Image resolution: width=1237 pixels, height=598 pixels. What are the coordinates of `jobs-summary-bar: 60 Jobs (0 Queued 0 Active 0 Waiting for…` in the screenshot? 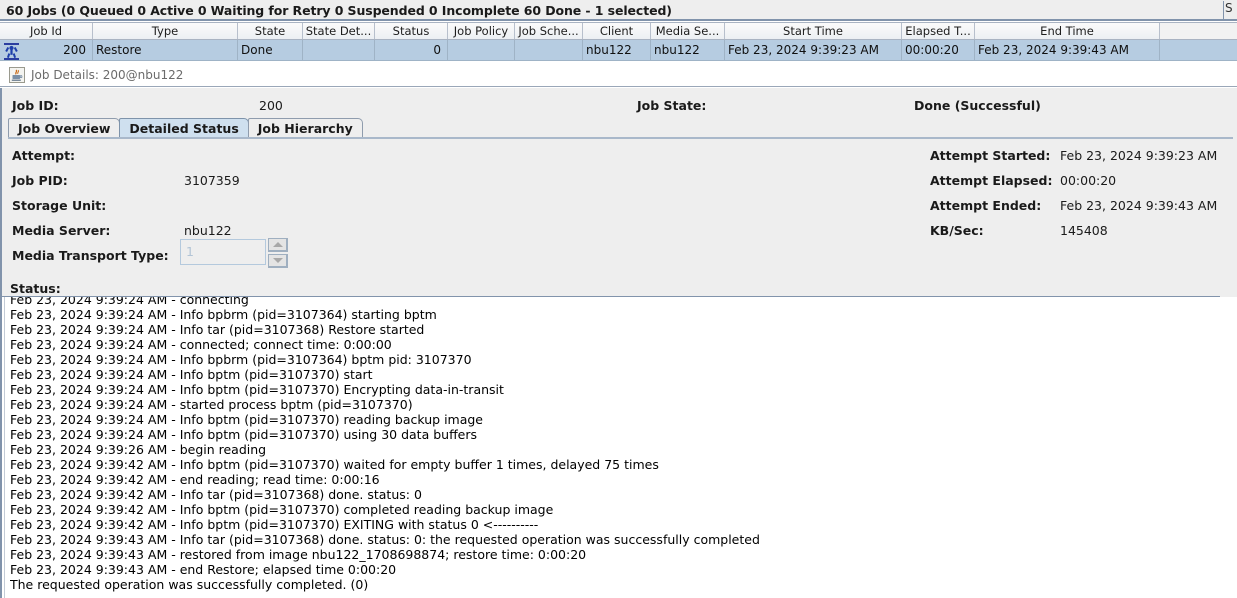 It's located at (618, 10).